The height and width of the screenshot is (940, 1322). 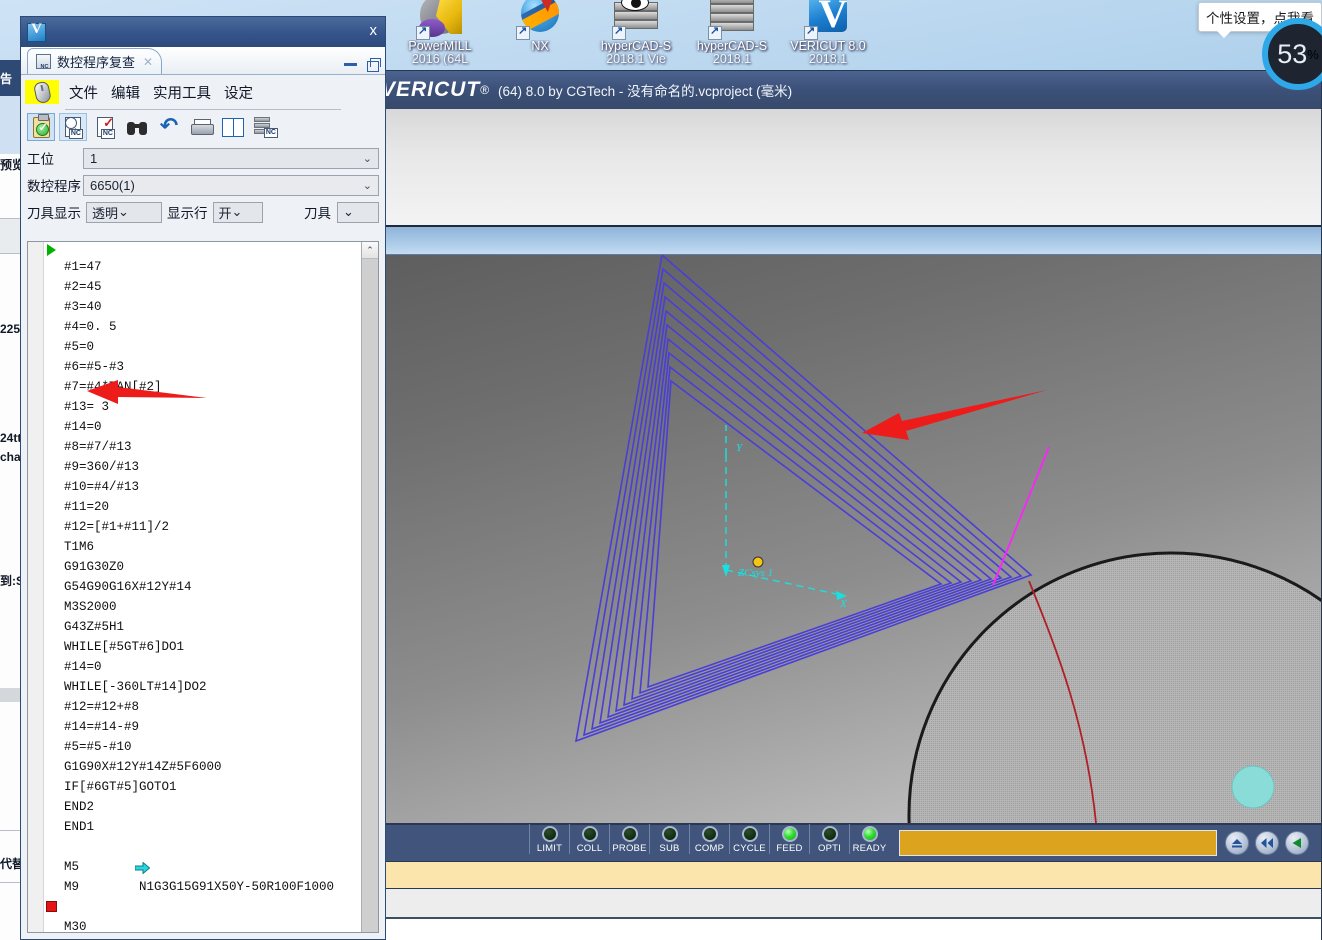 I want to click on tab-close-icon: ✕, so click(x=148, y=62).